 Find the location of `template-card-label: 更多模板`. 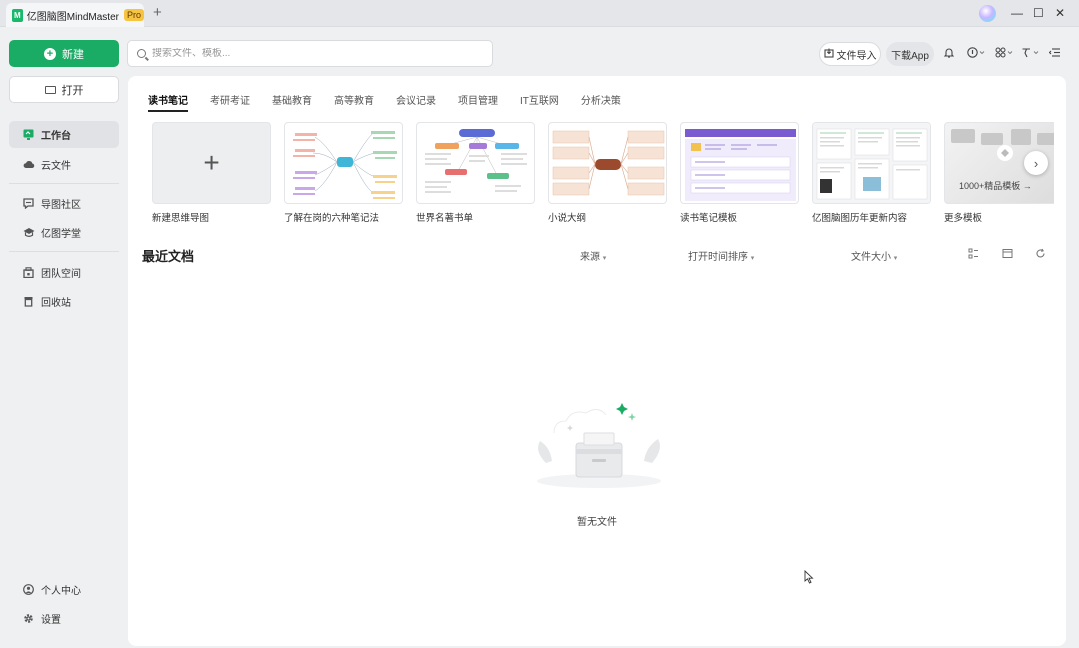

template-card-label: 更多模板 is located at coordinates (963, 218).